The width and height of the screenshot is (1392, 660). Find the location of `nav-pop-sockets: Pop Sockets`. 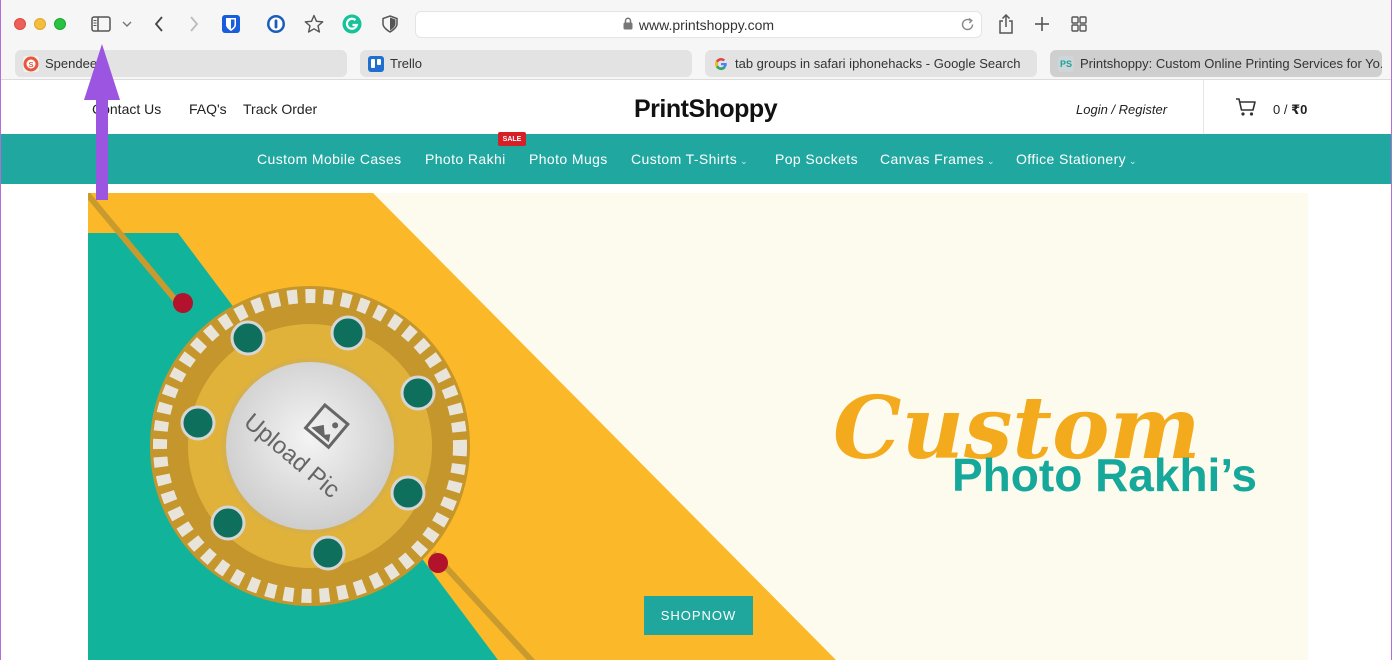

nav-pop-sockets: Pop Sockets is located at coordinates (816, 159).